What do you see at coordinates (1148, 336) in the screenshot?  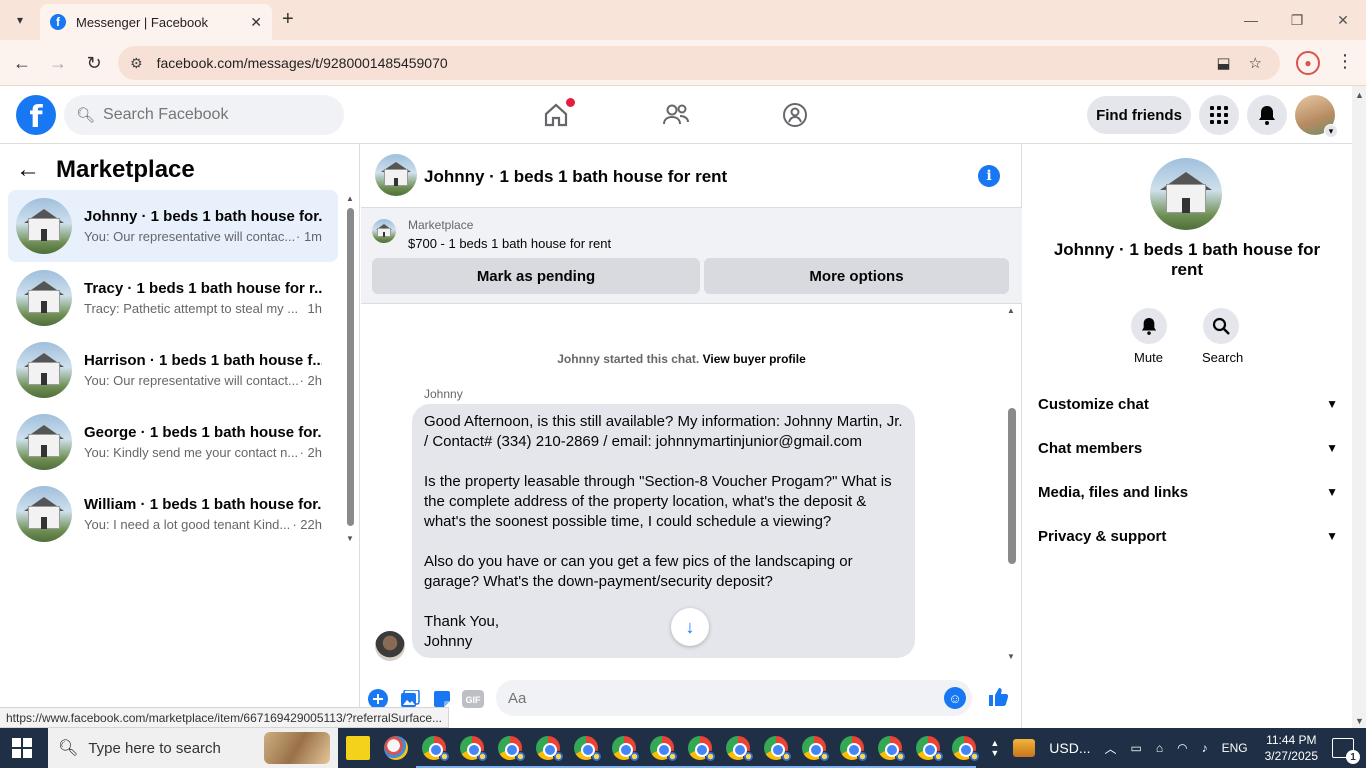 I see `mute-button: Mute` at bounding box center [1148, 336].